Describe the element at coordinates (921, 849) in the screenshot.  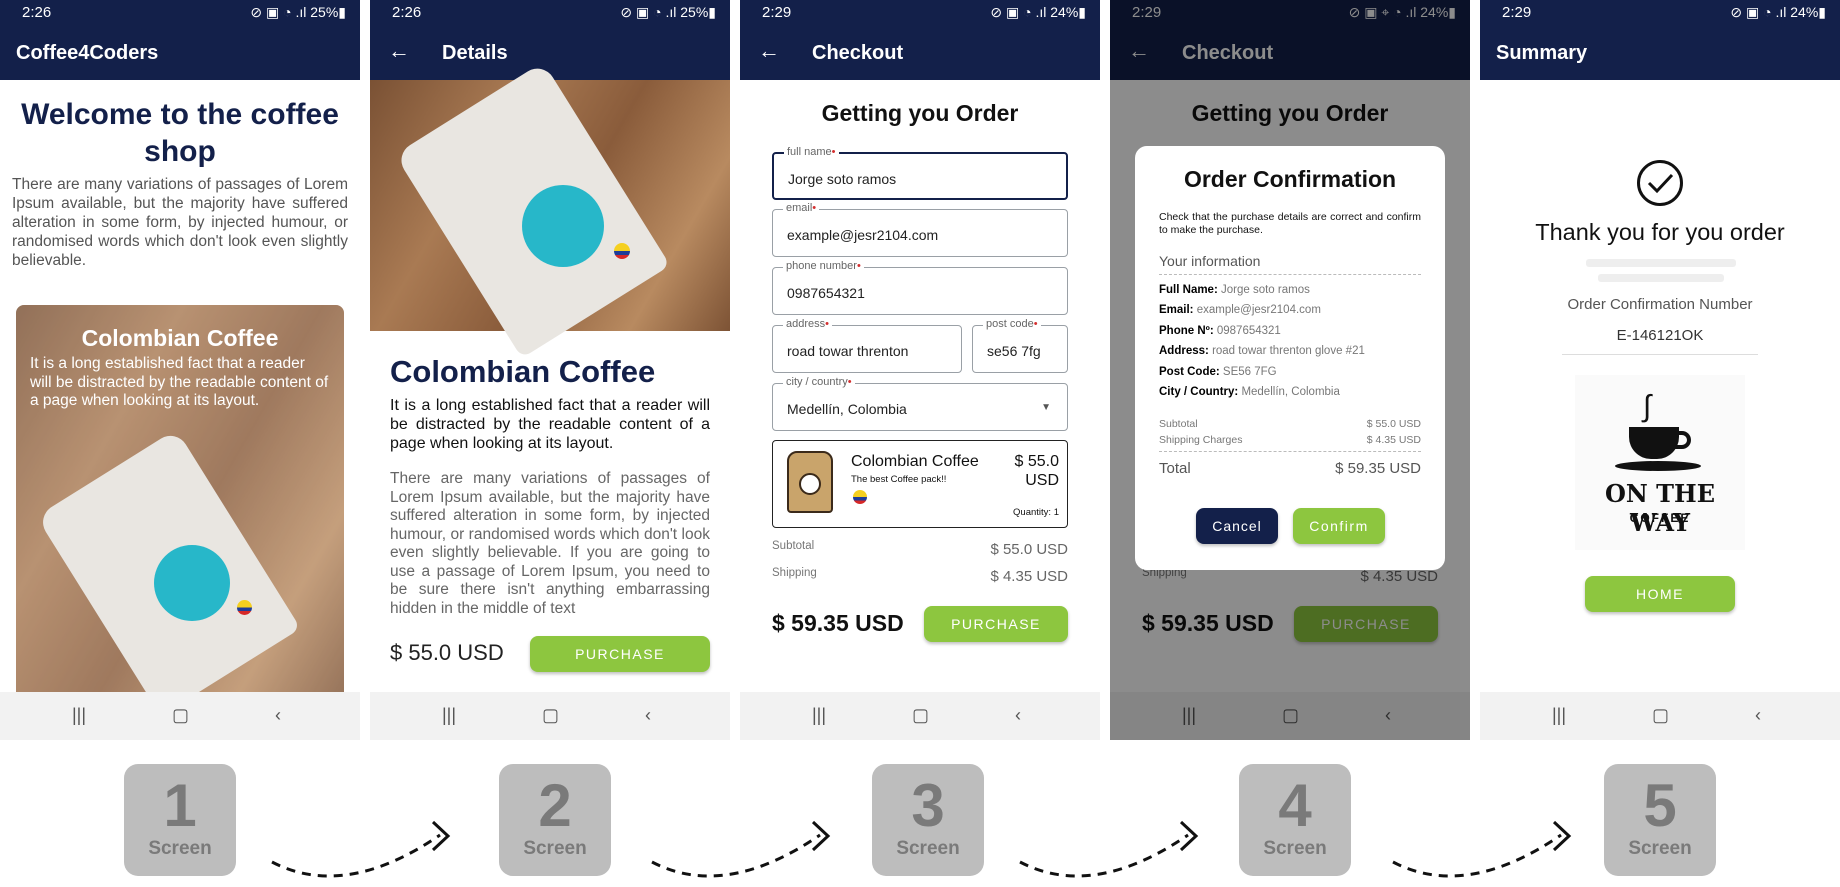
I see `flow-arrows` at that location.